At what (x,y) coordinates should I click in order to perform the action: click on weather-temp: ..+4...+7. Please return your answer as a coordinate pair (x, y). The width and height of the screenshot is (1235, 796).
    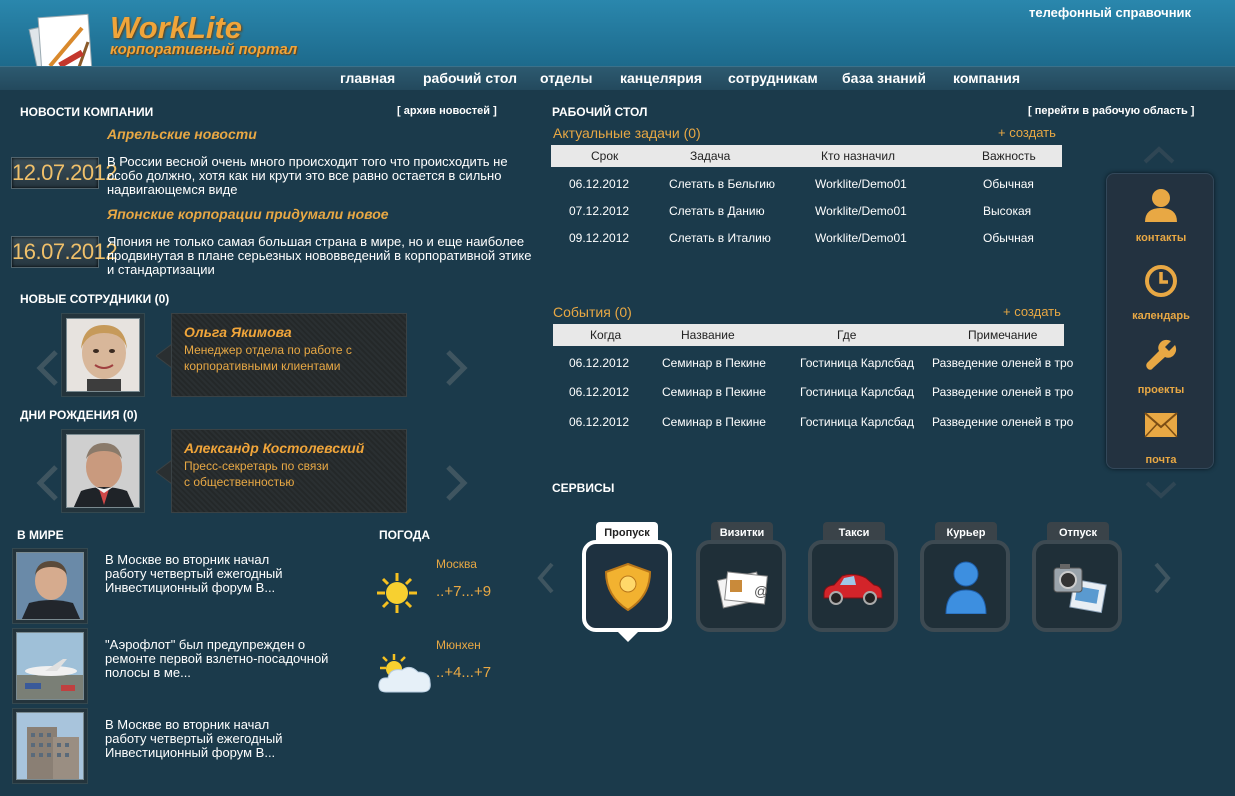
    Looking at the image, I should click on (464, 672).